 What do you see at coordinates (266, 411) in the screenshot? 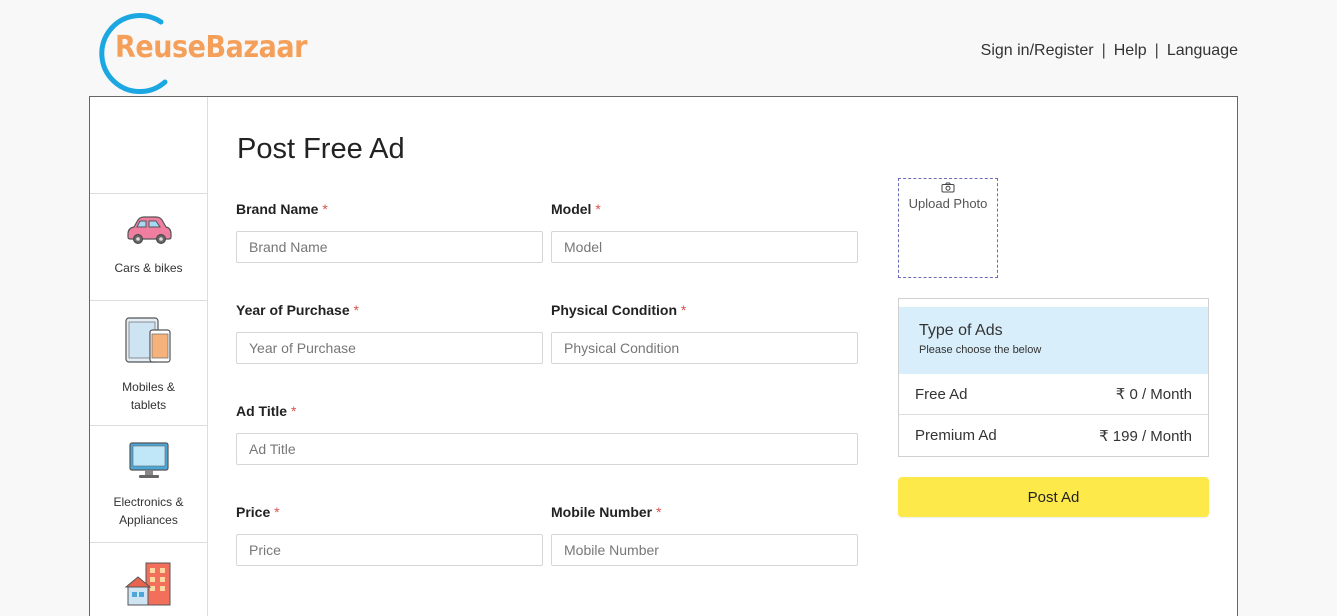
I see `ad-title-label: Ad Title *` at bounding box center [266, 411].